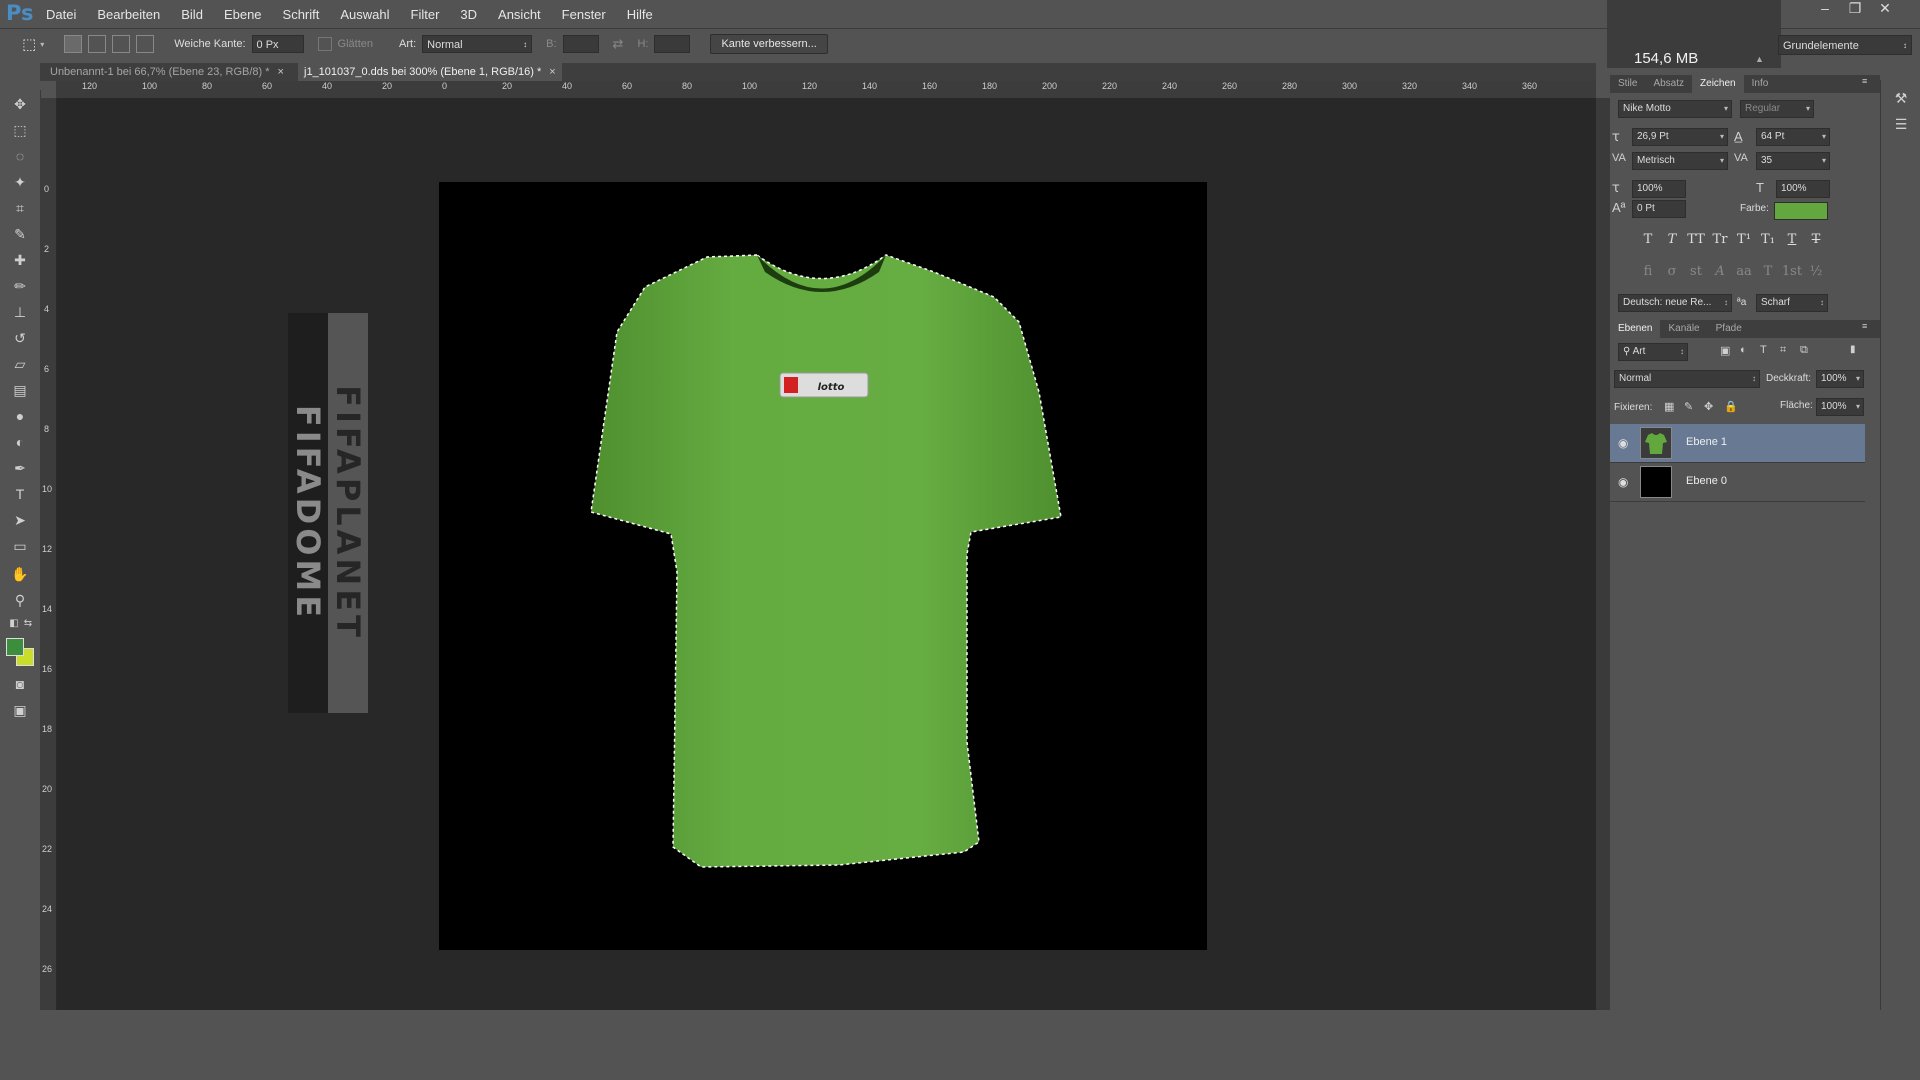 The height and width of the screenshot is (1080, 1920). What do you see at coordinates (1696, 271) in the screenshot?
I see `discretionary-ligatures-button: st` at bounding box center [1696, 271].